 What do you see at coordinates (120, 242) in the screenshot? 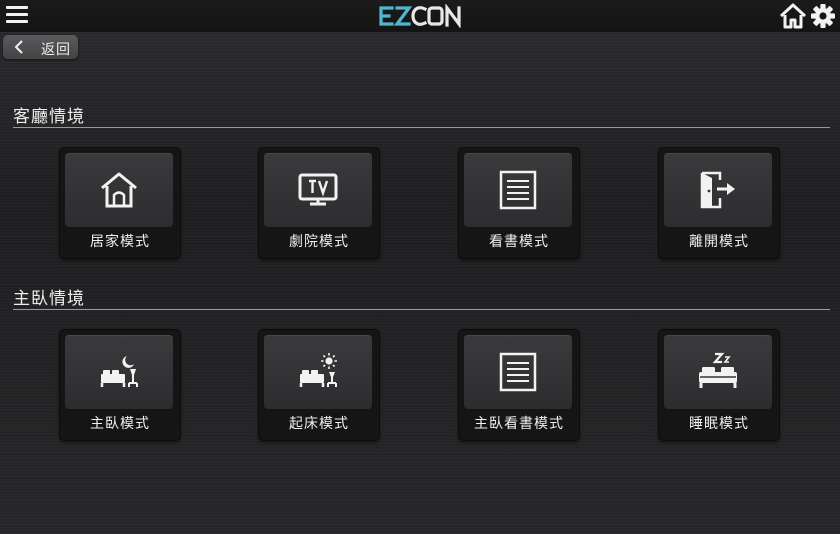
I see `scene-label: 居家模式` at bounding box center [120, 242].